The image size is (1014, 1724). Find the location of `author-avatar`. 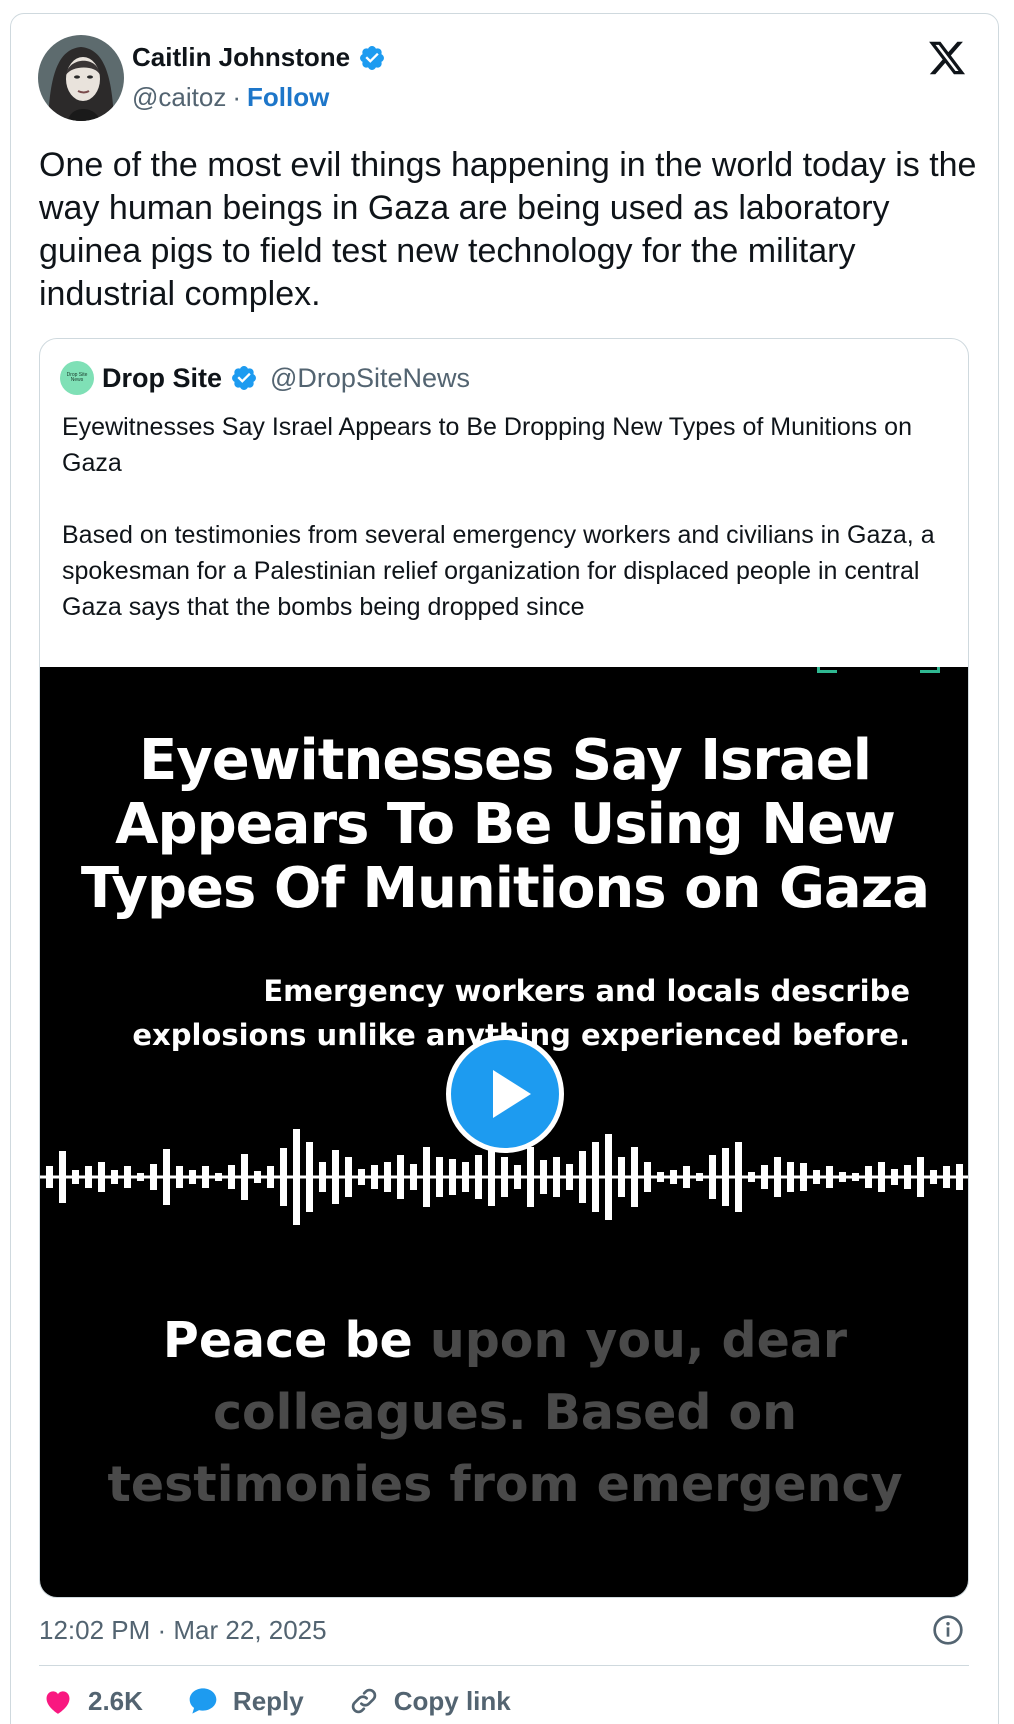

author-avatar is located at coordinates (81, 78).